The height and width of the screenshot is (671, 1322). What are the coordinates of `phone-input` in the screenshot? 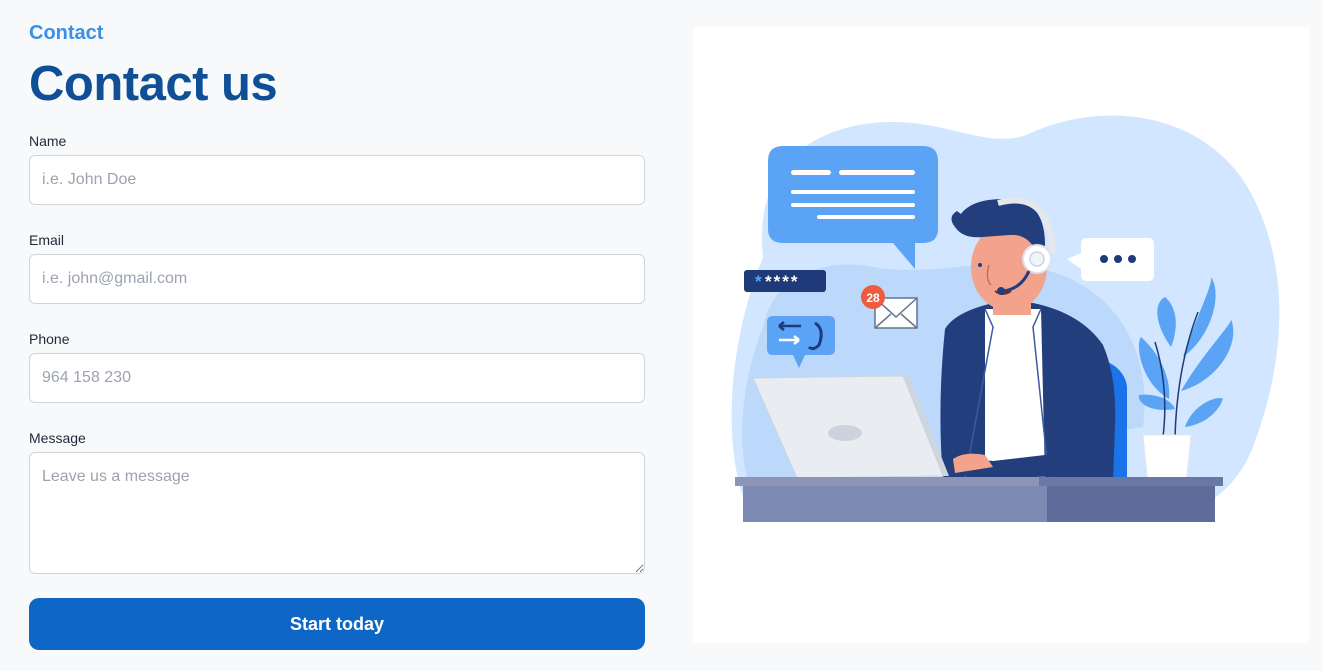 It's located at (337, 378).